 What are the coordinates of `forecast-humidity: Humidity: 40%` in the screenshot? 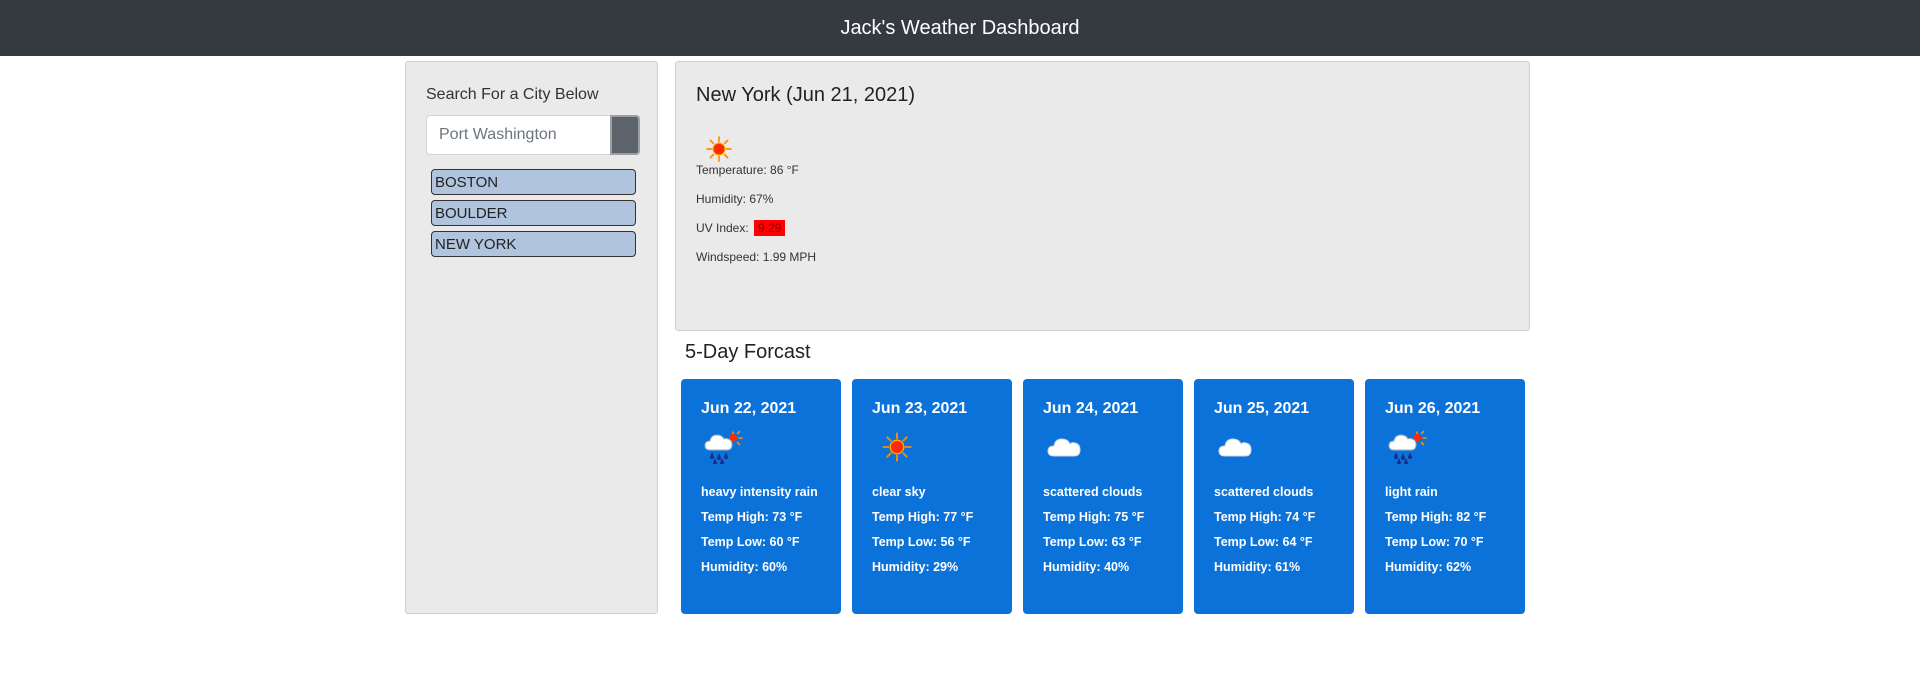 It's located at (1086, 567).